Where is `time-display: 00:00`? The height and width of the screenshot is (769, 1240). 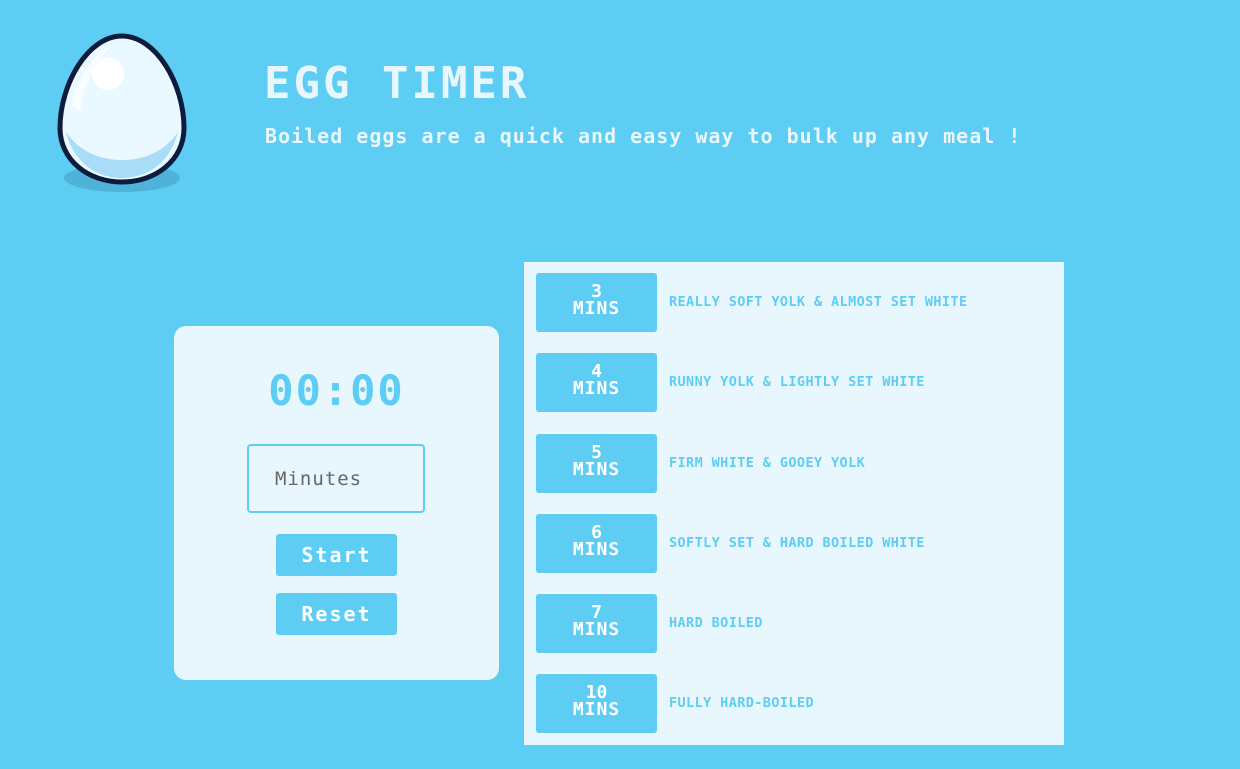
time-display: 00:00 is located at coordinates (336, 390).